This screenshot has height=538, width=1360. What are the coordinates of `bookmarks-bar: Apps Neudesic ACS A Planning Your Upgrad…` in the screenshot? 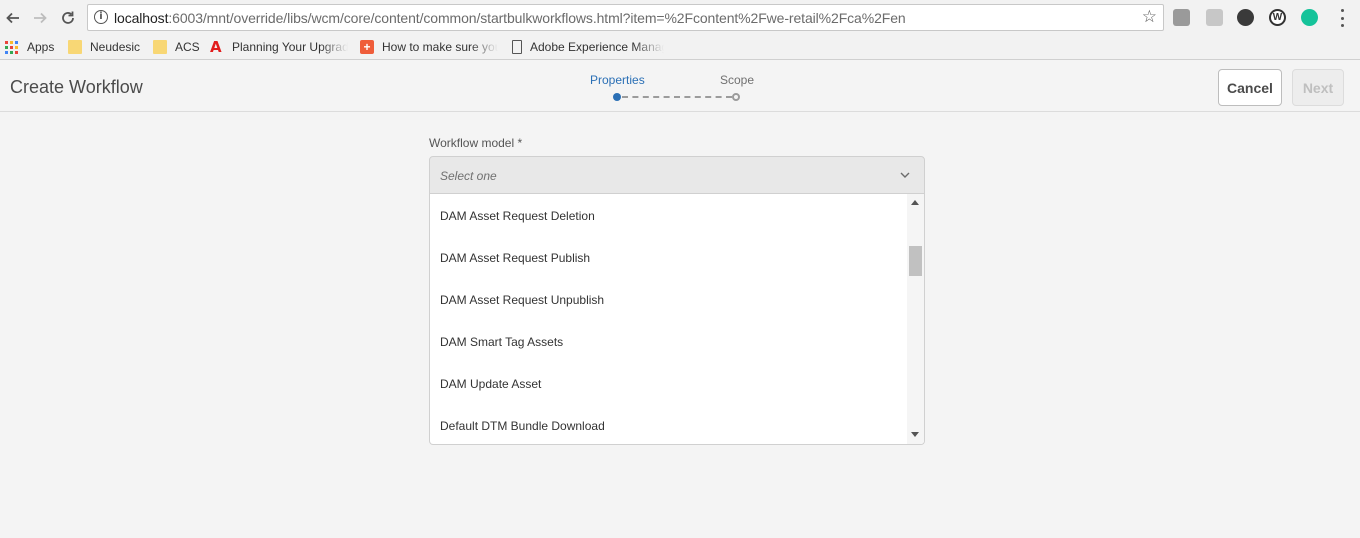 It's located at (680, 47).